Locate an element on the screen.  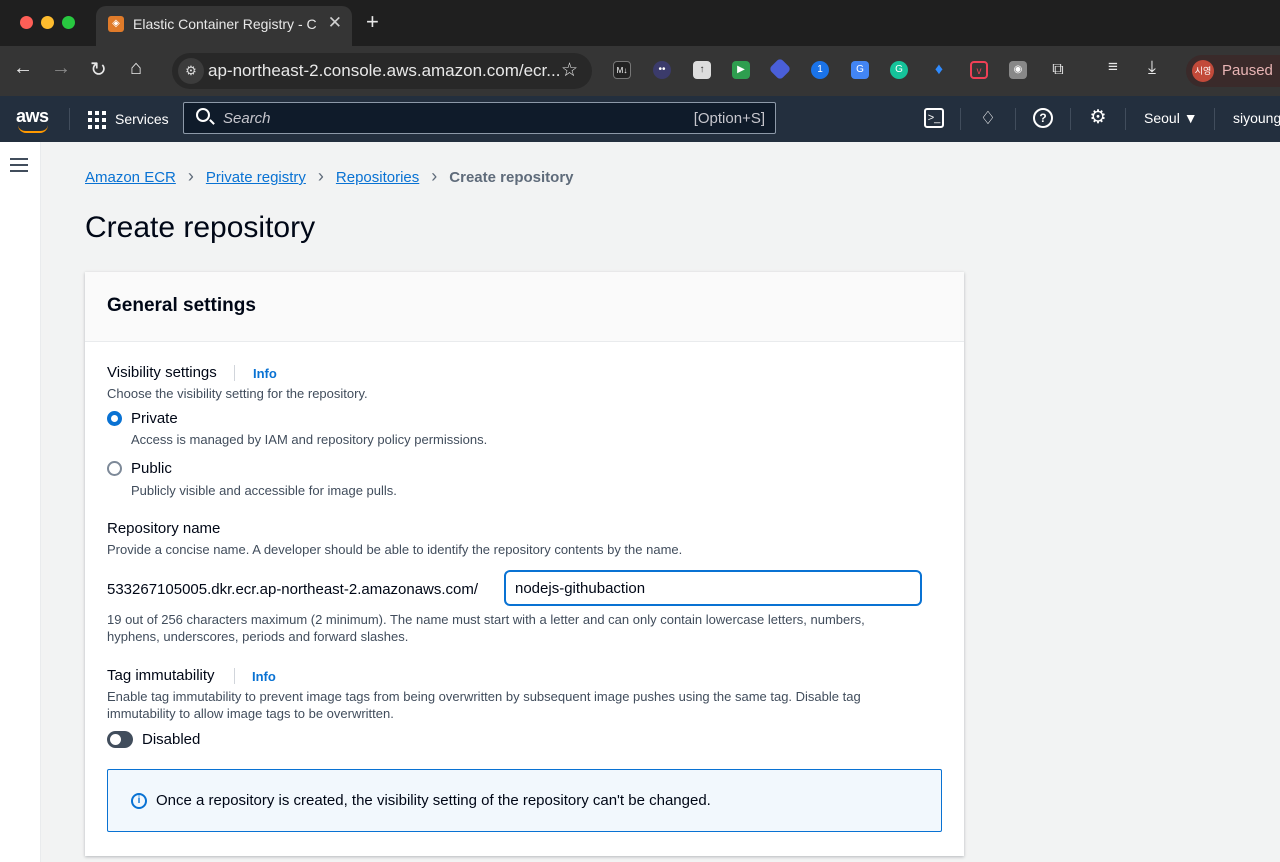
close-tab-icon: ✕ is located at coordinates (335, 23).